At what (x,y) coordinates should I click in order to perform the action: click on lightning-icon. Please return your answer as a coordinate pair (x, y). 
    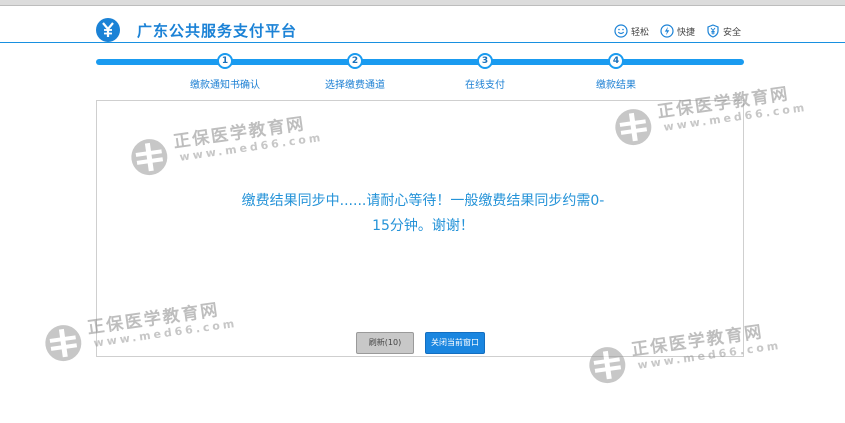
    Looking at the image, I should click on (667, 31).